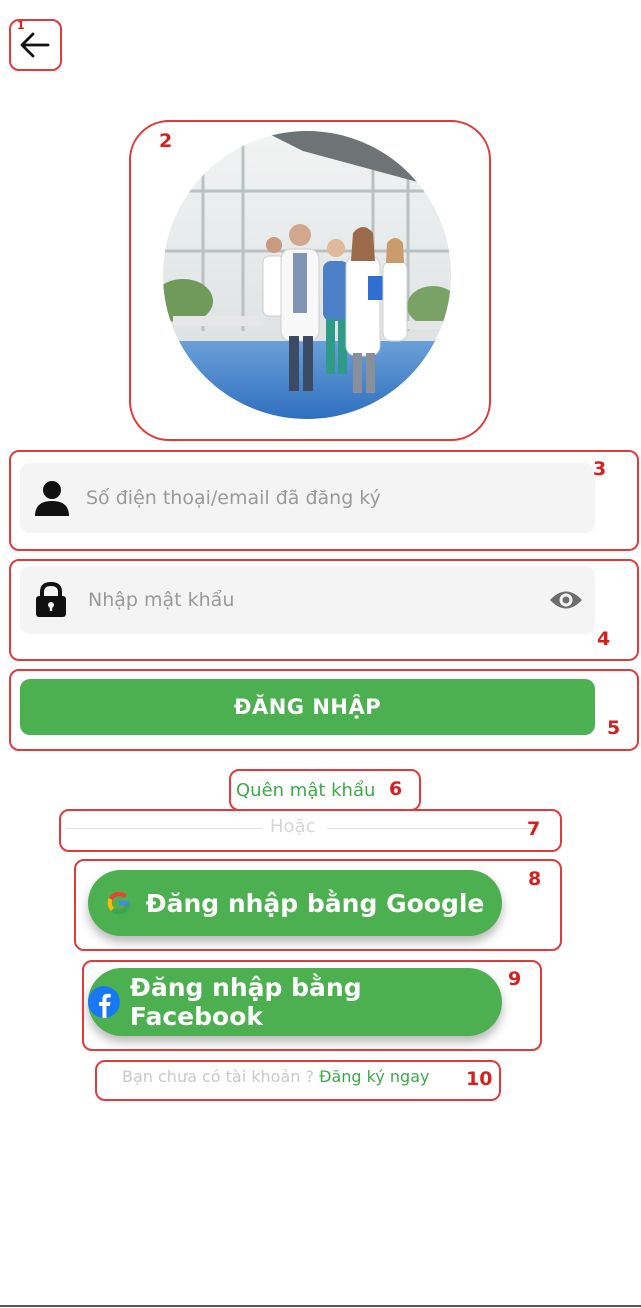 The image size is (641, 1308). I want to click on annotation-label-7: 7, so click(534, 829).